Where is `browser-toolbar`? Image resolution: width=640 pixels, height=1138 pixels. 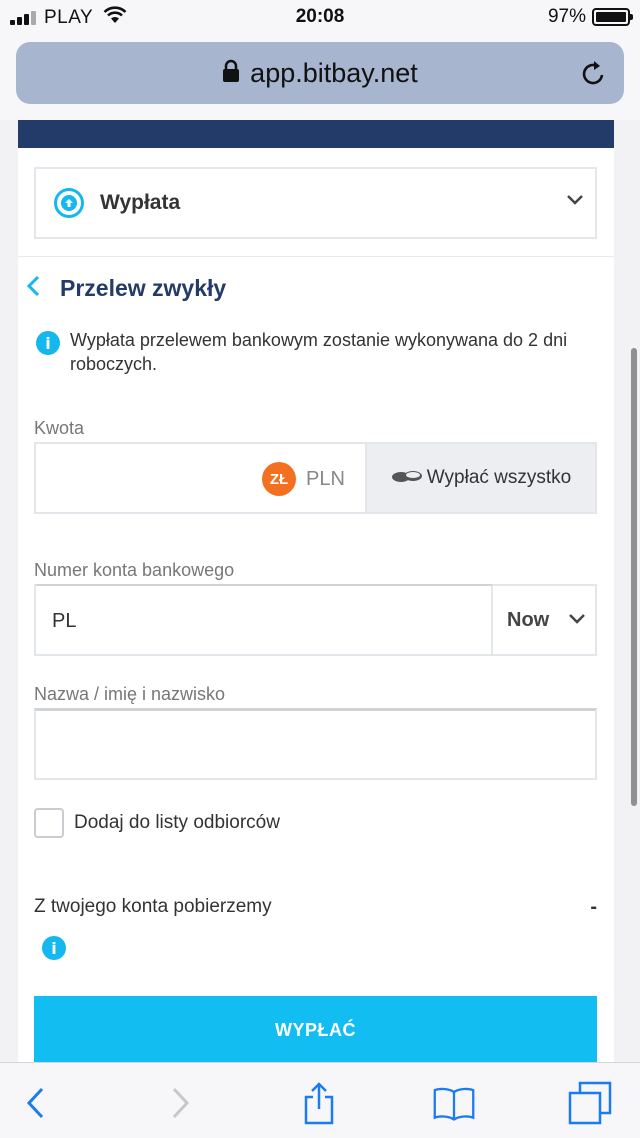
browser-toolbar is located at coordinates (320, 1100).